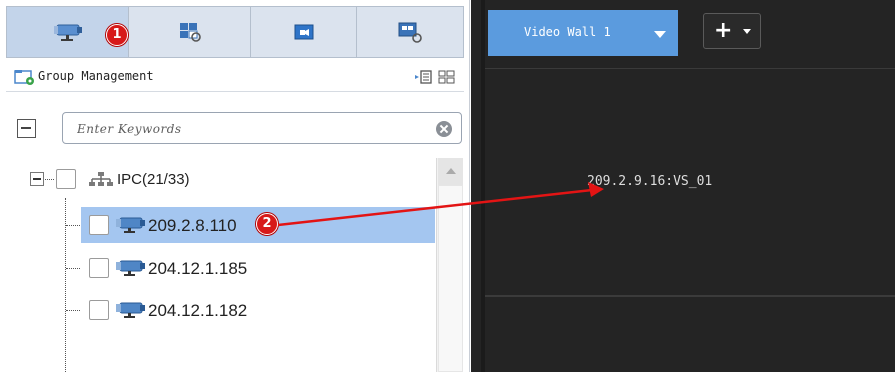 Image resolution: width=895 pixels, height=372 pixels. What do you see at coordinates (26, 128) in the screenshot?
I see `collapse-all-button` at bounding box center [26, 128].